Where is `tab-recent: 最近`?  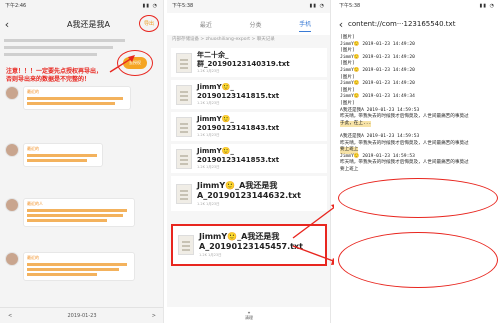
tab-recent: 最近 is located at coordinates (206, 24).